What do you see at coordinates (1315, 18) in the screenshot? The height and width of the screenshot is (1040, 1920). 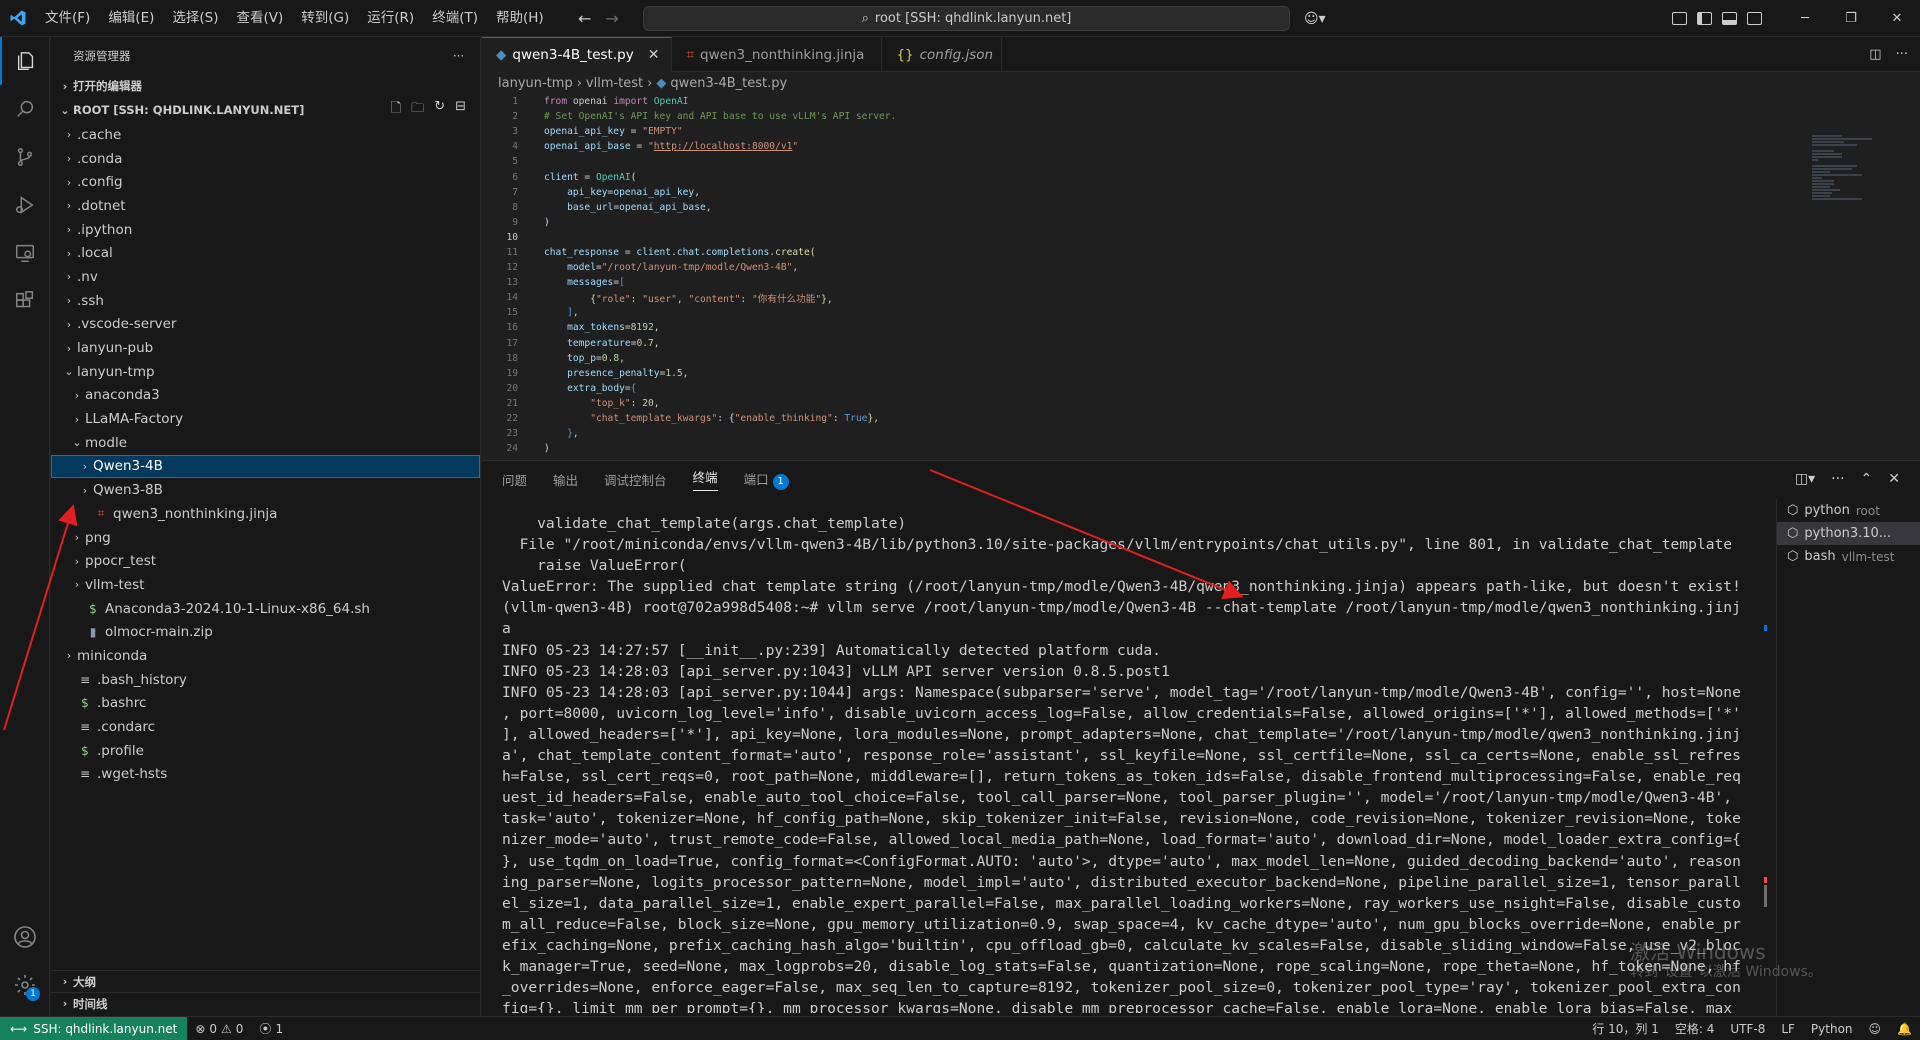 I see `copilot-icon: ☺▾` at bounding box center [1315, 18].